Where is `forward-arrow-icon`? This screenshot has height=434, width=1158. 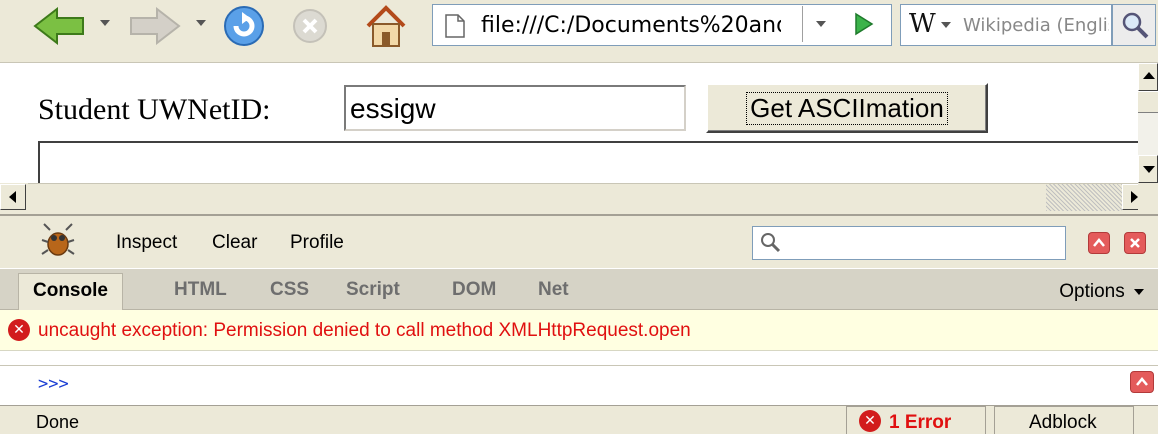
forward-arrow-icon is located at coordinates (155, 26).